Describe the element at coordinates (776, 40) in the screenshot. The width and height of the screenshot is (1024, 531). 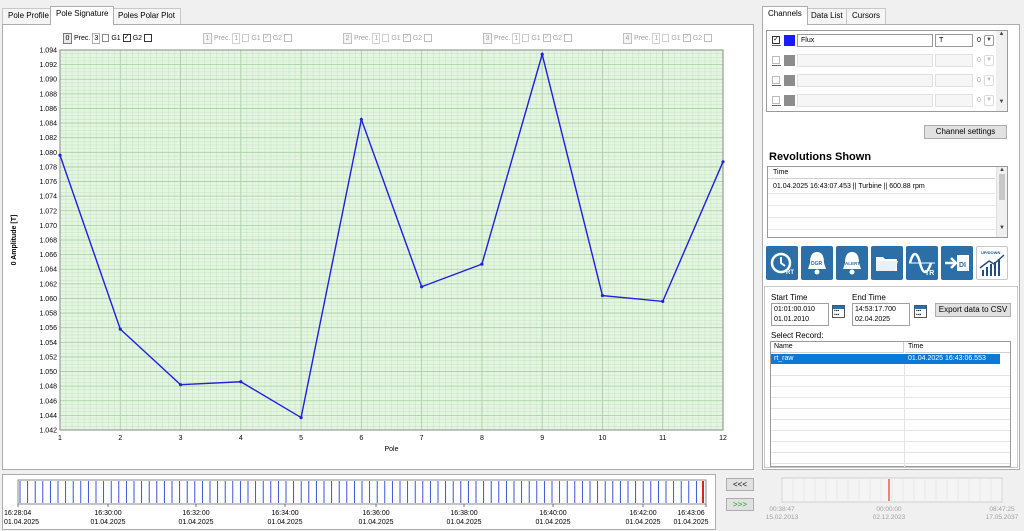
I see `channel-checkbox: ✓` at that location.